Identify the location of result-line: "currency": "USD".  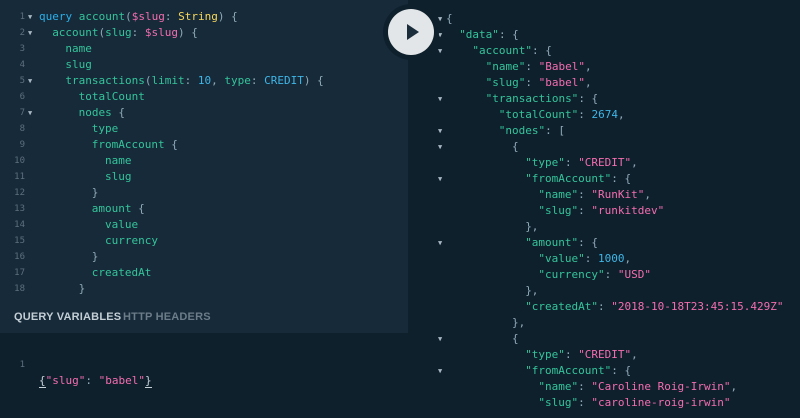
(612, 275).